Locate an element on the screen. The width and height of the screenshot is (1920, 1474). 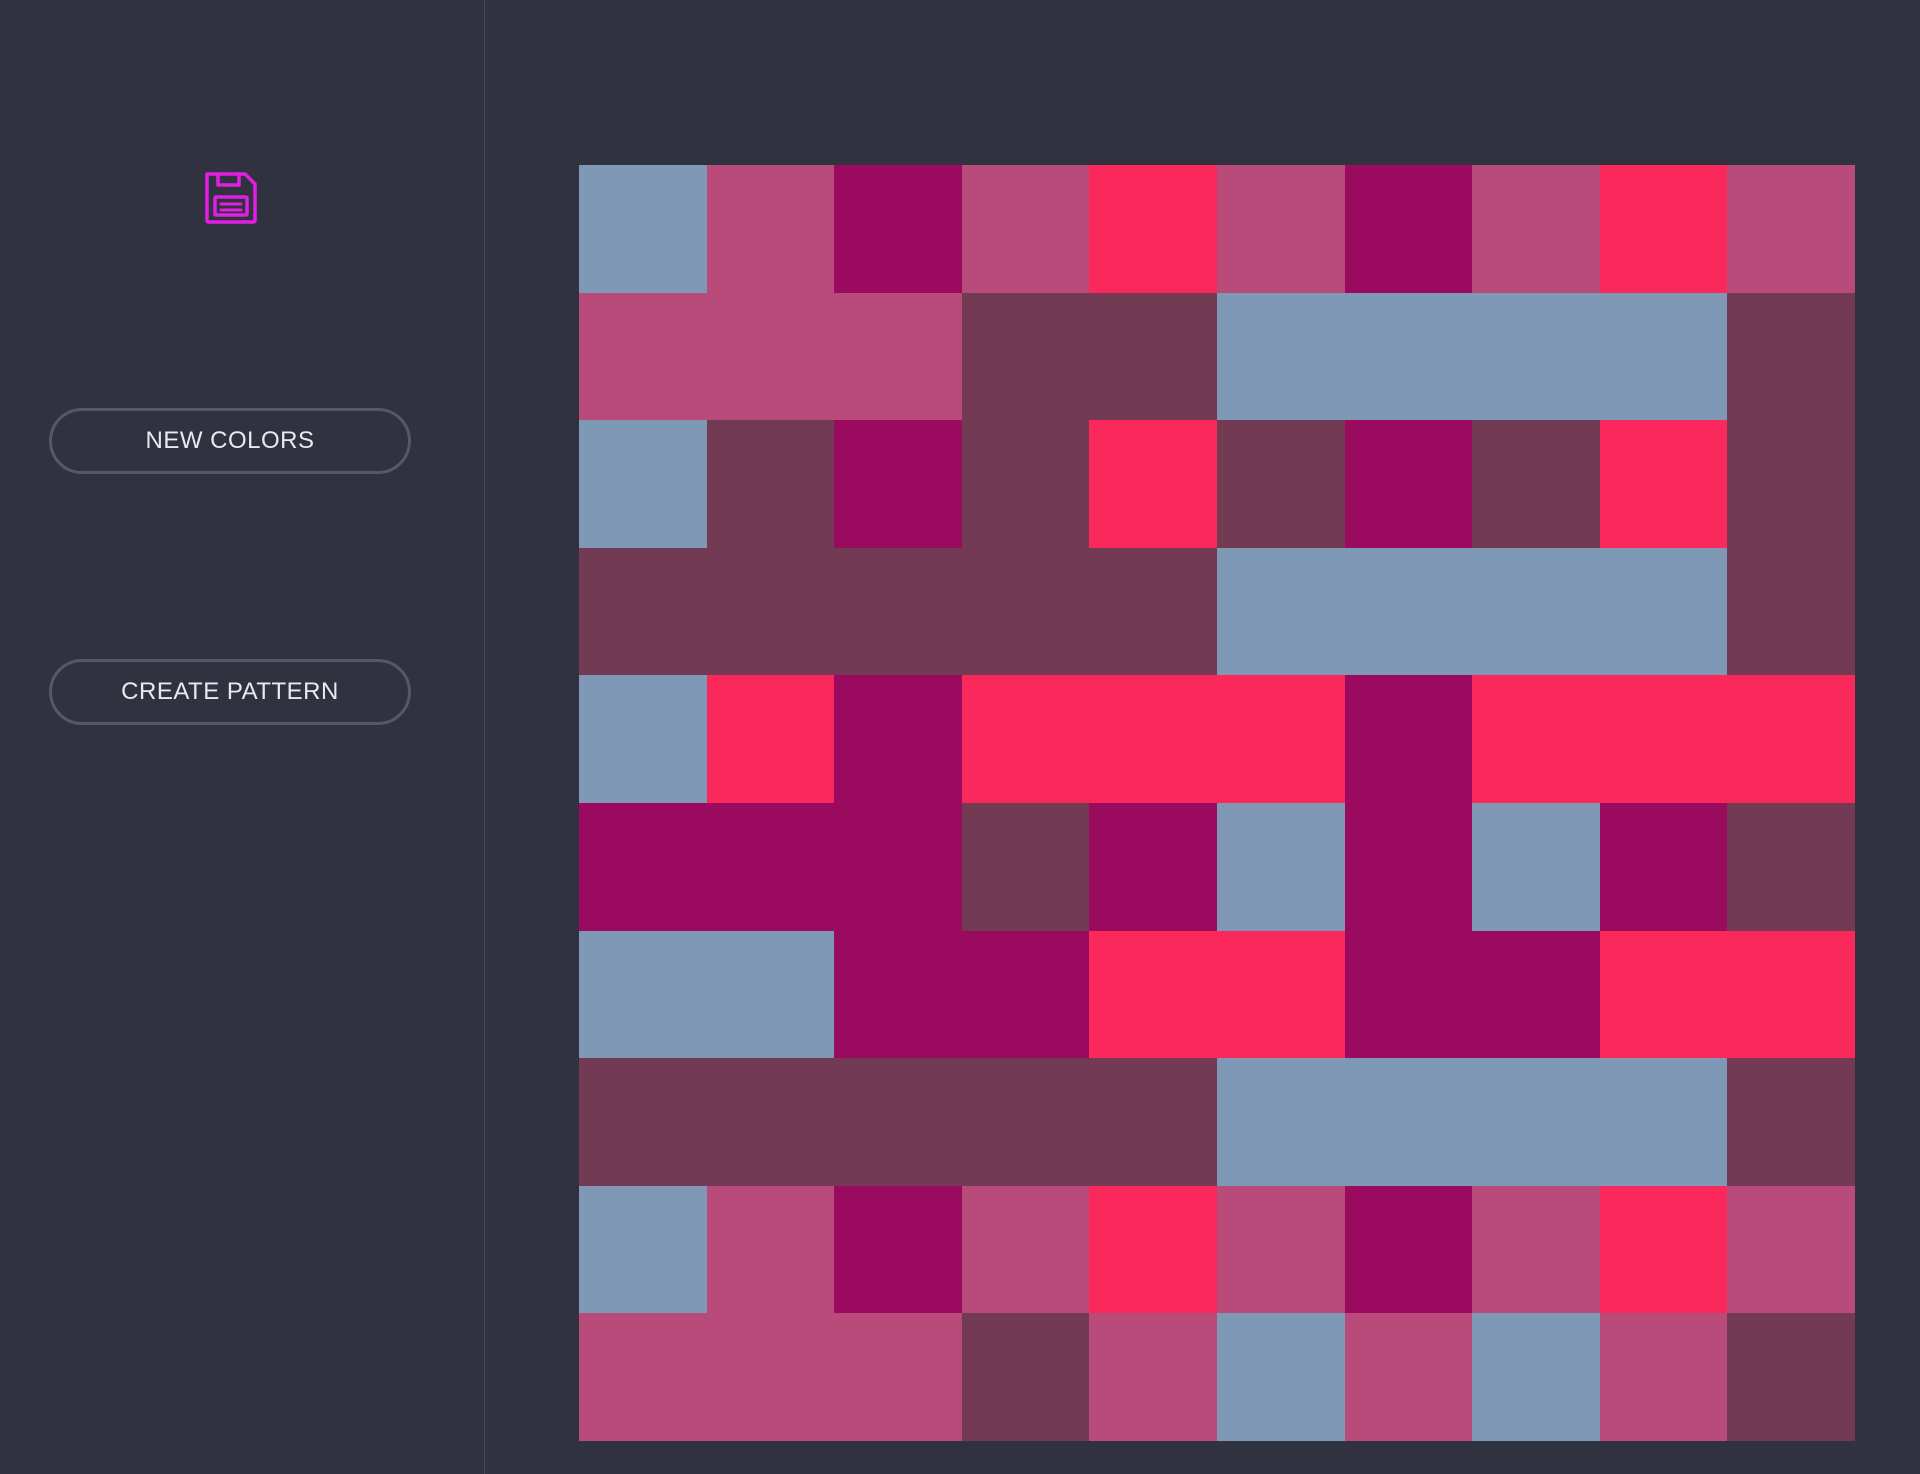
create-pattern-button: CREATE PATTERN is located at coordinates (230, 692).